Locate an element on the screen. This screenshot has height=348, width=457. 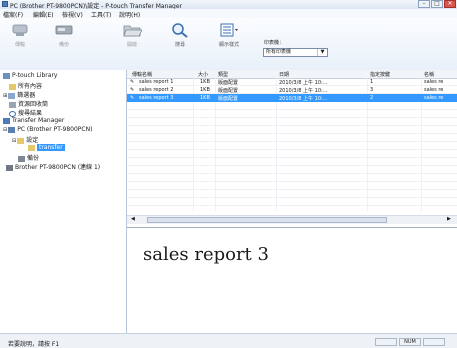
transfer-icon is located at coordinates (20, 30).